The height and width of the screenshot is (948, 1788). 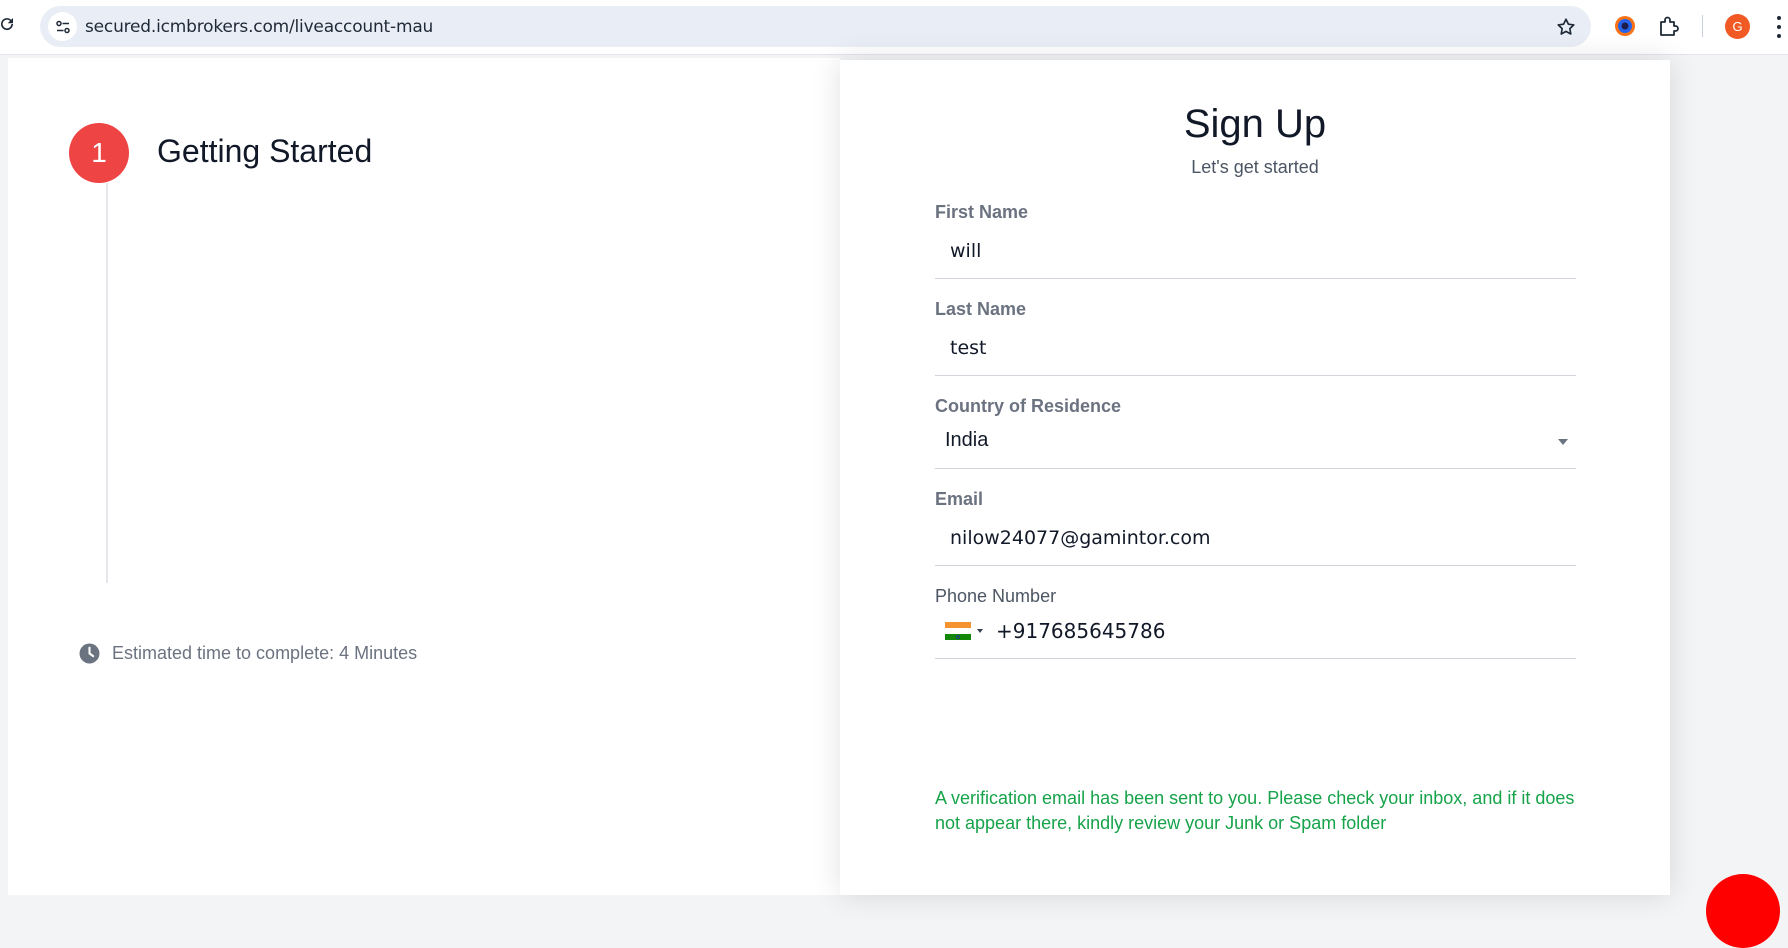 What do you see at coordinates (965, 251) in the screenshot?
I see `first-name-value: will` at bounding box center [965, 251].